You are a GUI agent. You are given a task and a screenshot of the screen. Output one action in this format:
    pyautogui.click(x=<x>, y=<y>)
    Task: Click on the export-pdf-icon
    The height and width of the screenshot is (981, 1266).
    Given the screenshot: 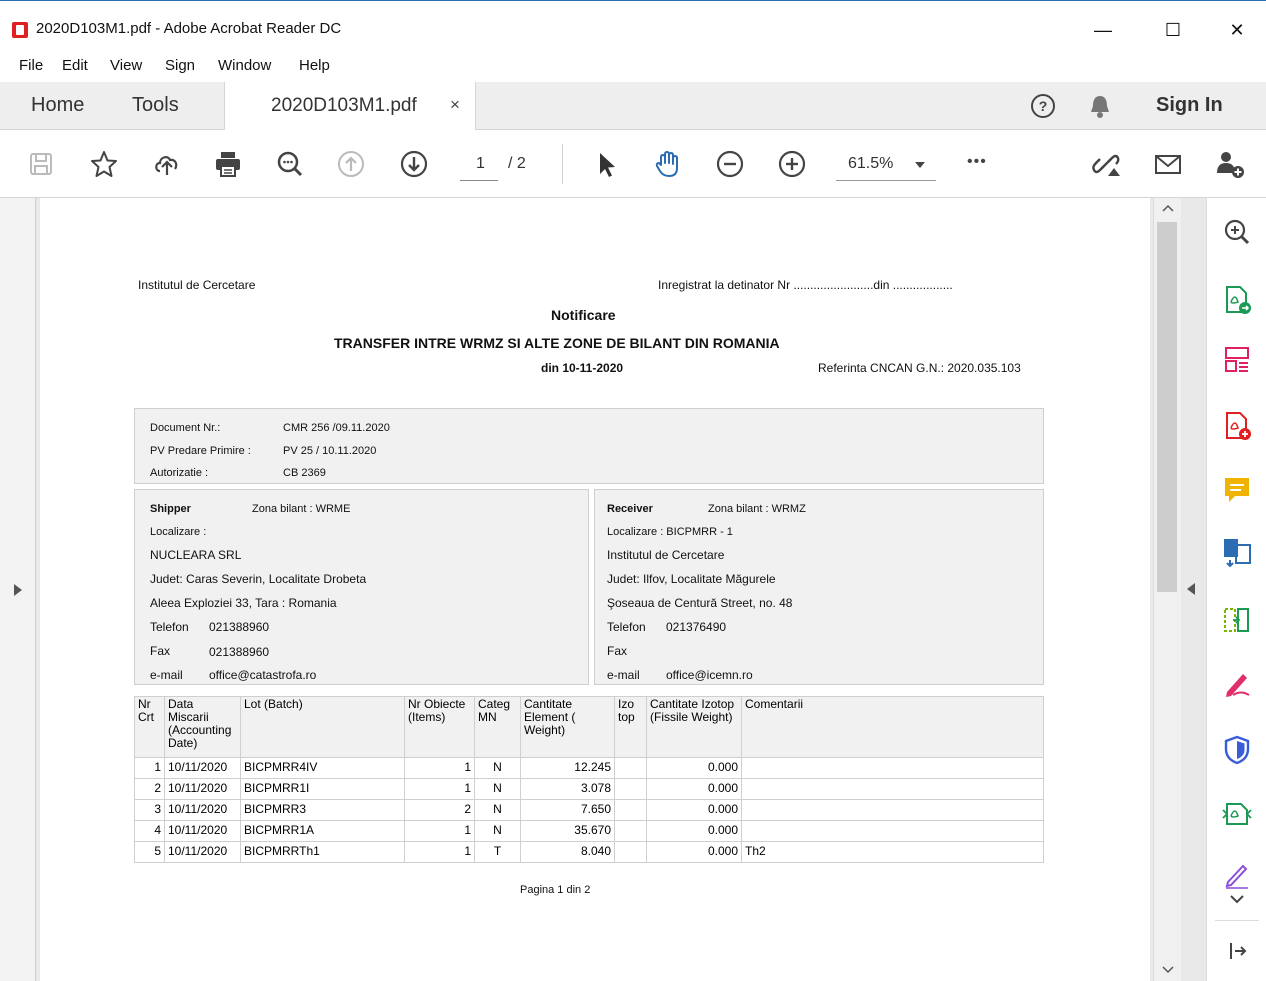 What is the action you would take?
    pyautogui.click(x=1237, y=300)
    